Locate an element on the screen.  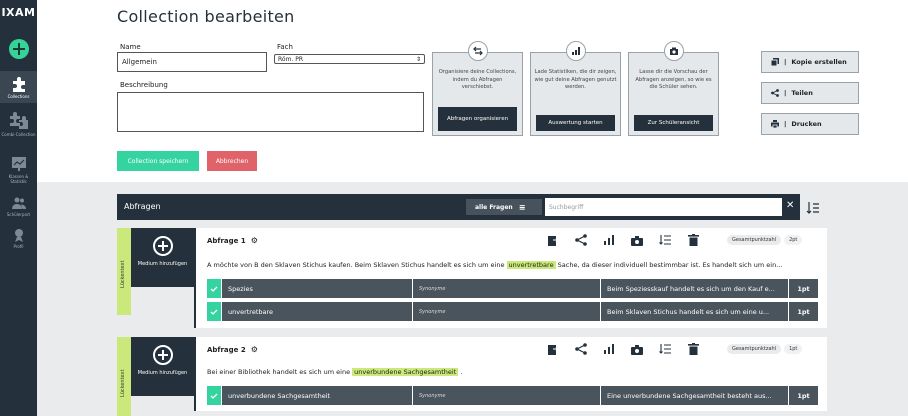
puzzle-group-icon is located at coordinates (18, 120).